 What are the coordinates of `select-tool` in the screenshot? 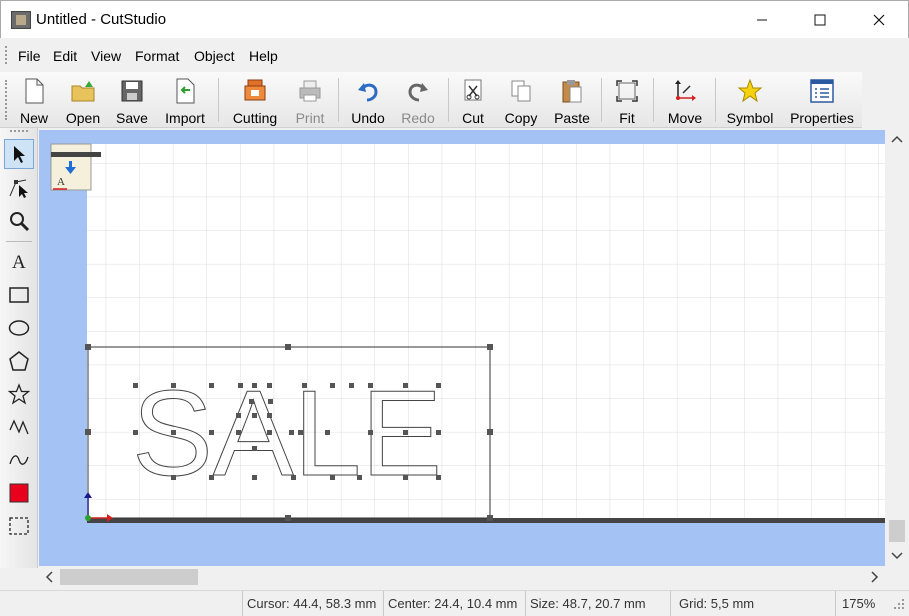 It's located at (19, 154).